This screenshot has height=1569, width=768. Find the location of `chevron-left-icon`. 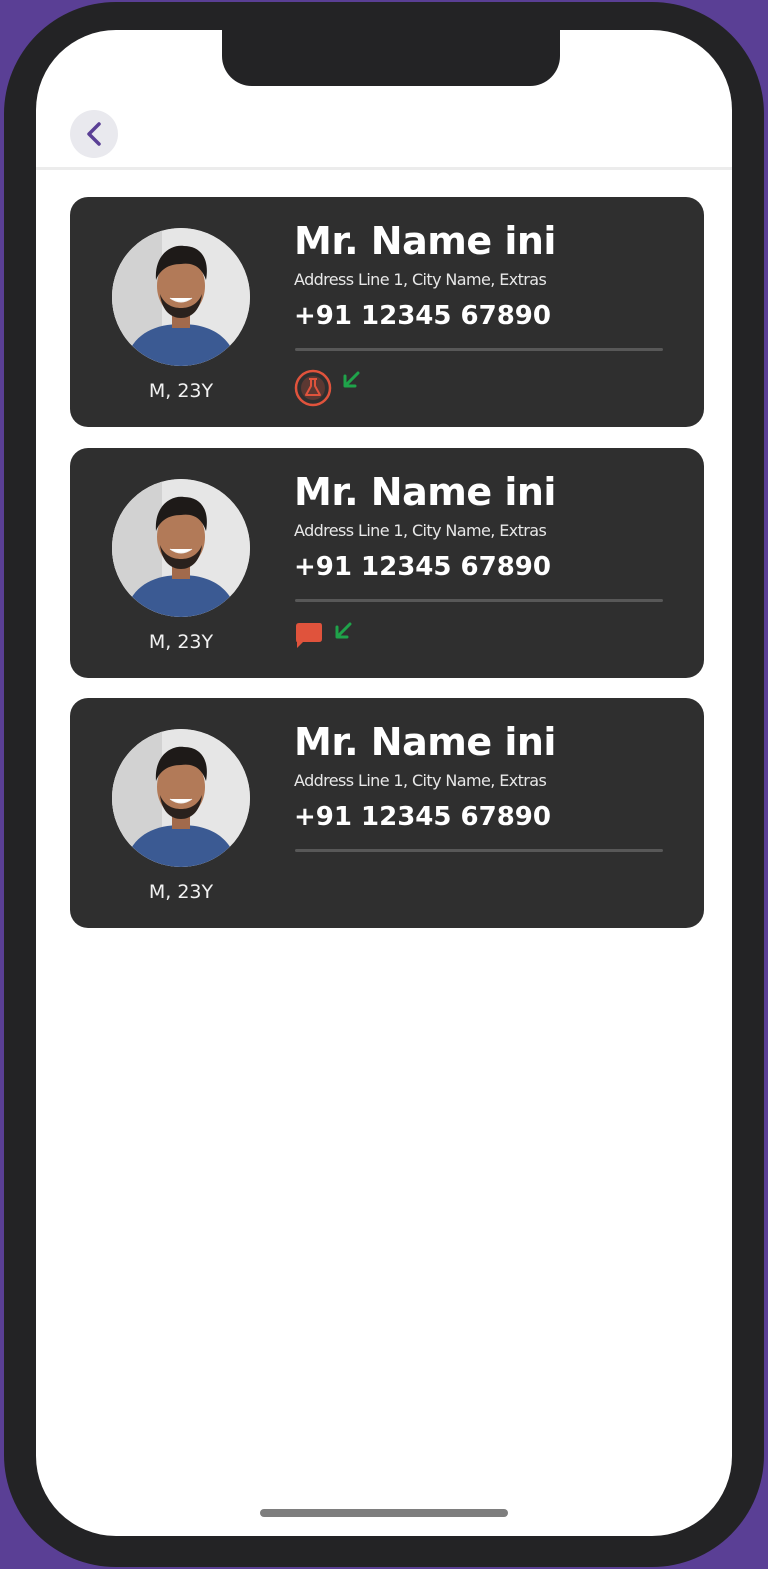

chevron-left-icon is located at coordinates (94, 134).